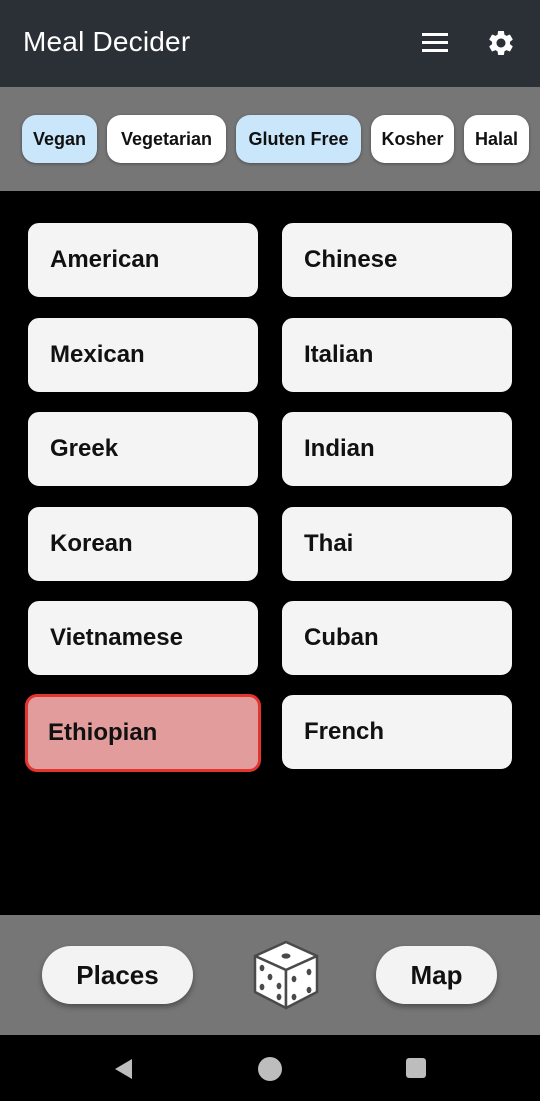 The width and height of the screenshot is (540, 1101). Describe the element at coordinates (435, 43) in the screenshot. I see `menu-icon` at that location.